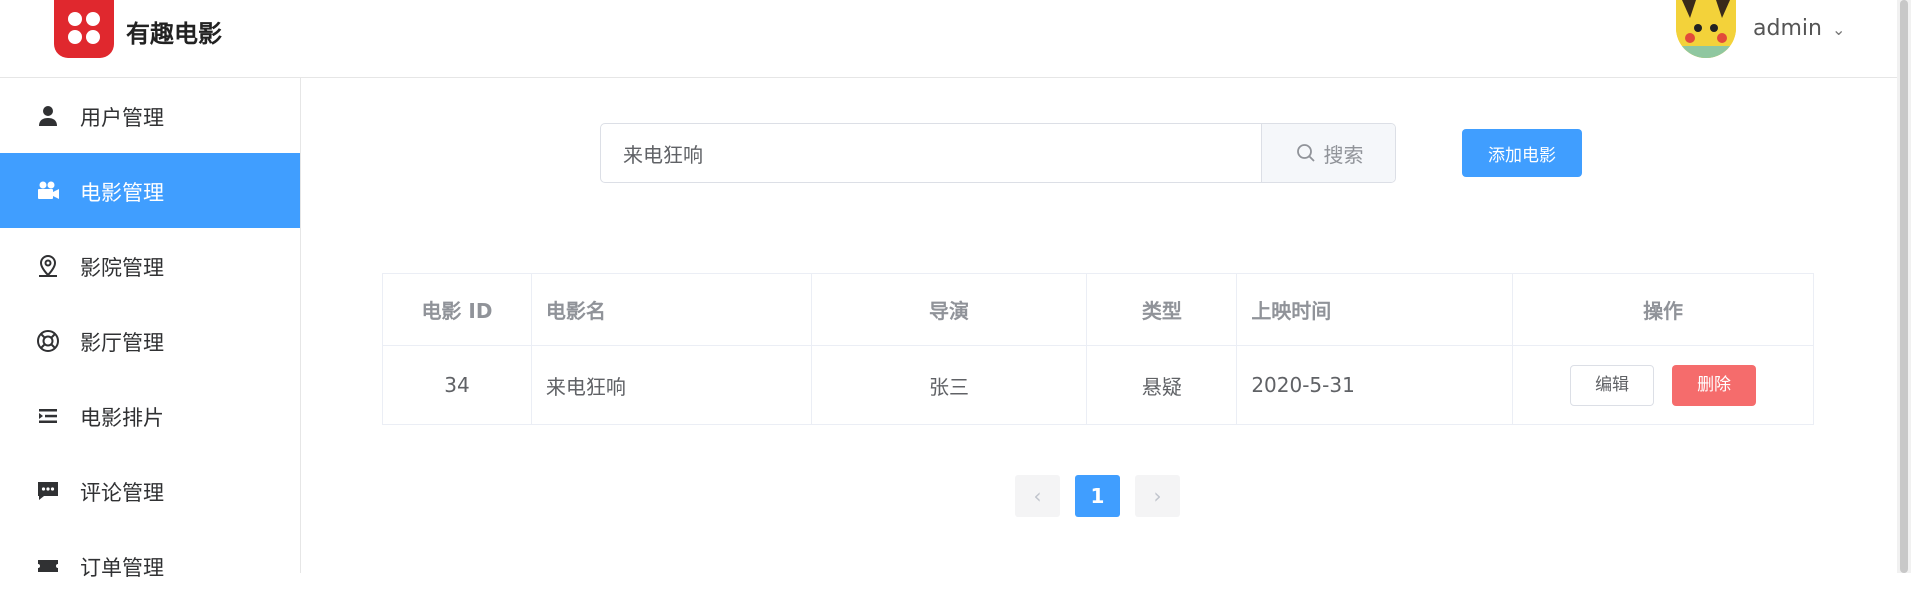 The height and width of the screenshot is (603, 1911). I want to click on page-scrollbar, so click(1904, 286).